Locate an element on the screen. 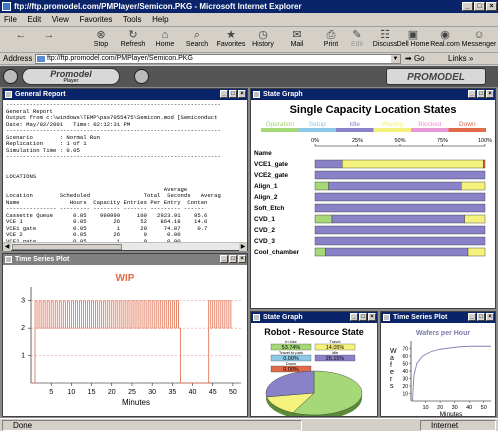 This screenshot has height=431, width=498. legend-label-0: Operation is located at coordinates (279, 124).